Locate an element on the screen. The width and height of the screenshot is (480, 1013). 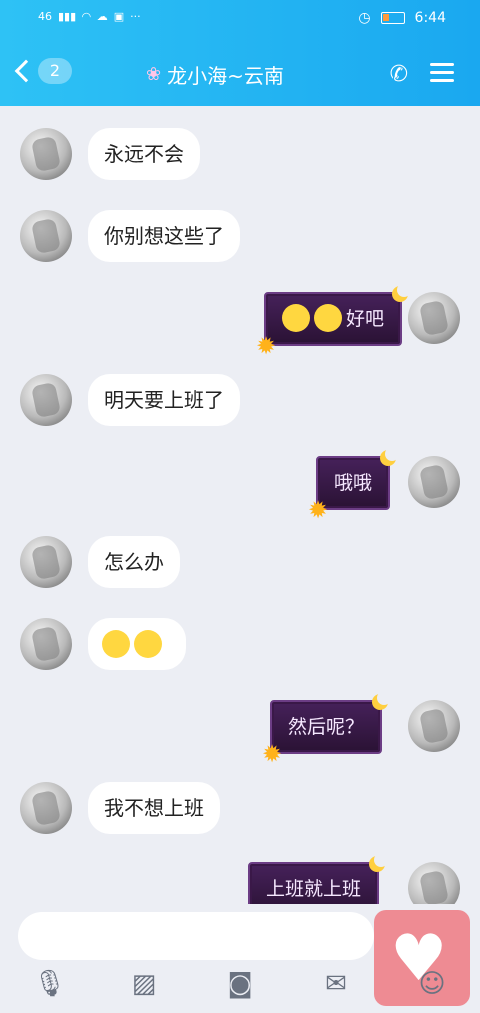
signal-icon: ▮▮▮ is located at coordinates (67, 16).